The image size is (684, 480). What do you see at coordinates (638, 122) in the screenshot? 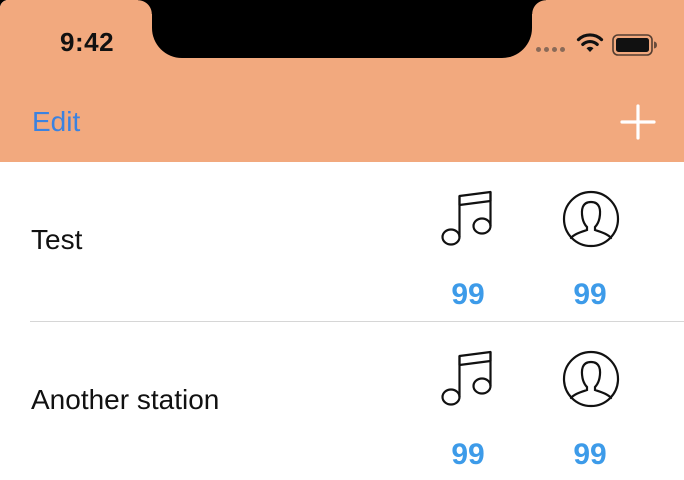
I see `plus-icon` at bounding box center [638, 122].